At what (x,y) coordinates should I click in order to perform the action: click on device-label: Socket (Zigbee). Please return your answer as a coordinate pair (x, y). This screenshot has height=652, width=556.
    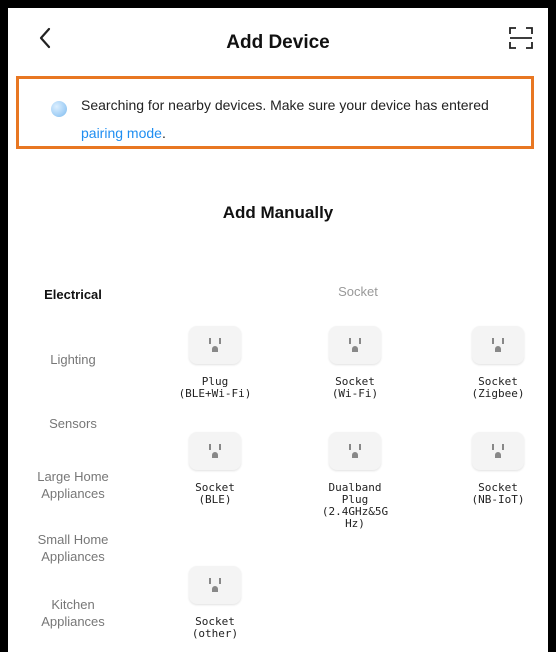
    Looking at the image, I should click on (498, 387).